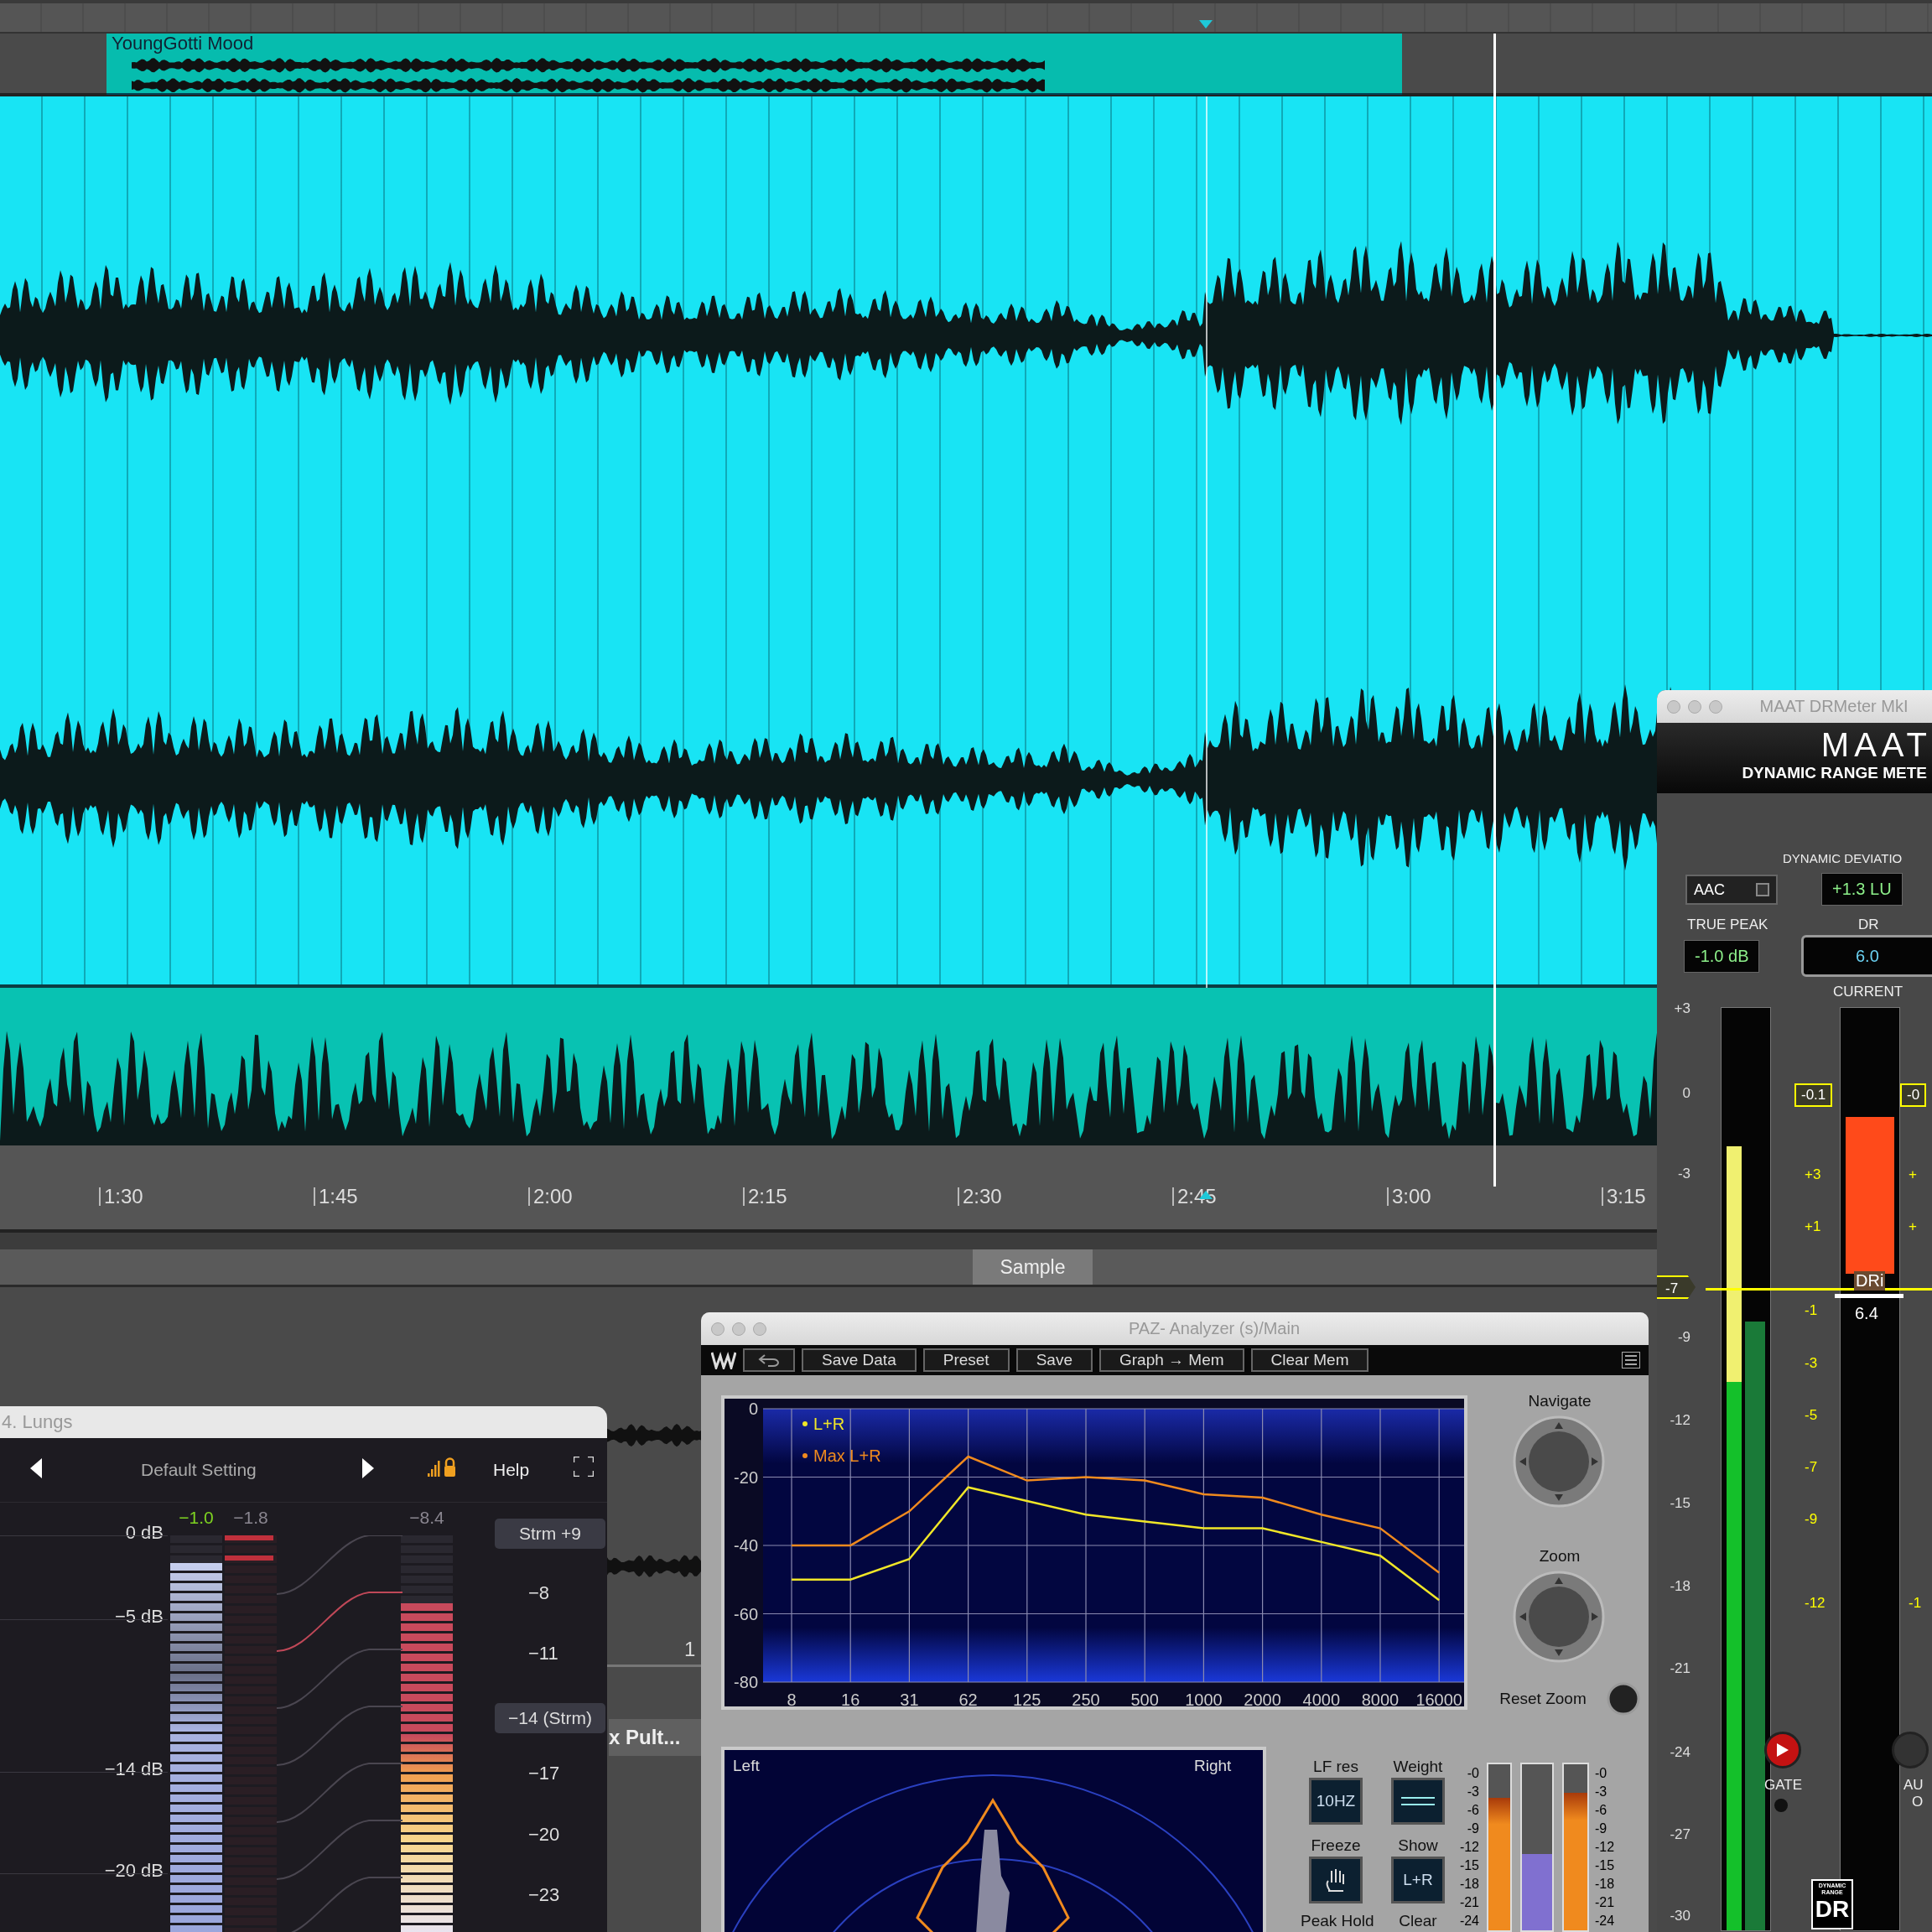 The image size is (1932, 1932). Describe the element at coordinates (550, 1534) in the screenshot. I see `target-button: Strm +9` at that location.